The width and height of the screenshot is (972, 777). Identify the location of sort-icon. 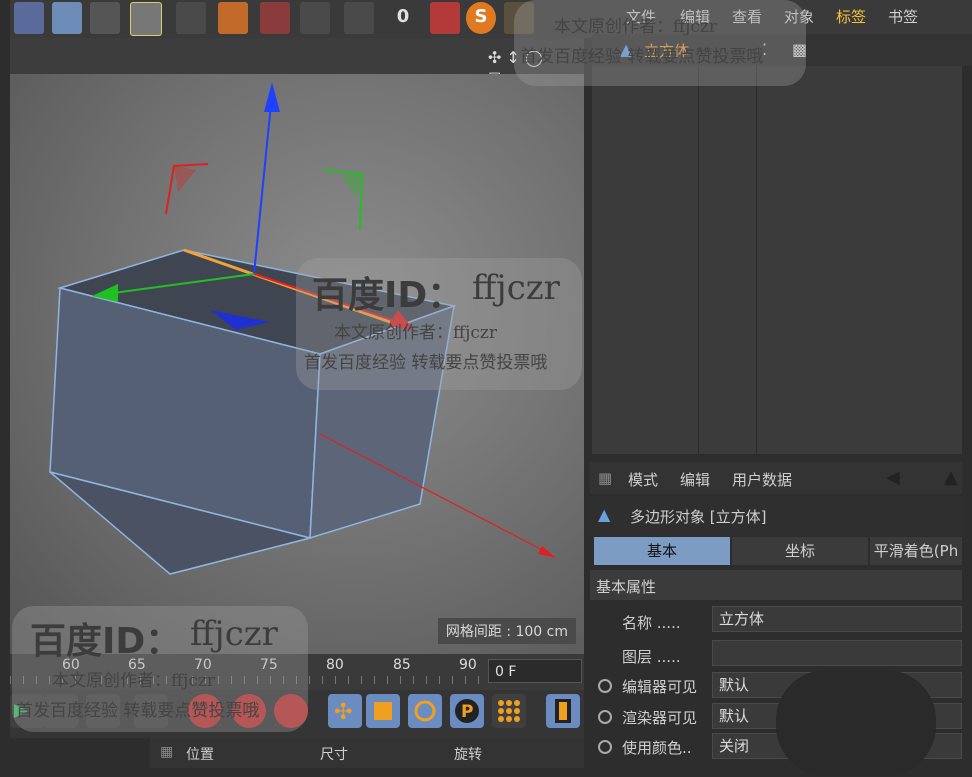
(315, 18).